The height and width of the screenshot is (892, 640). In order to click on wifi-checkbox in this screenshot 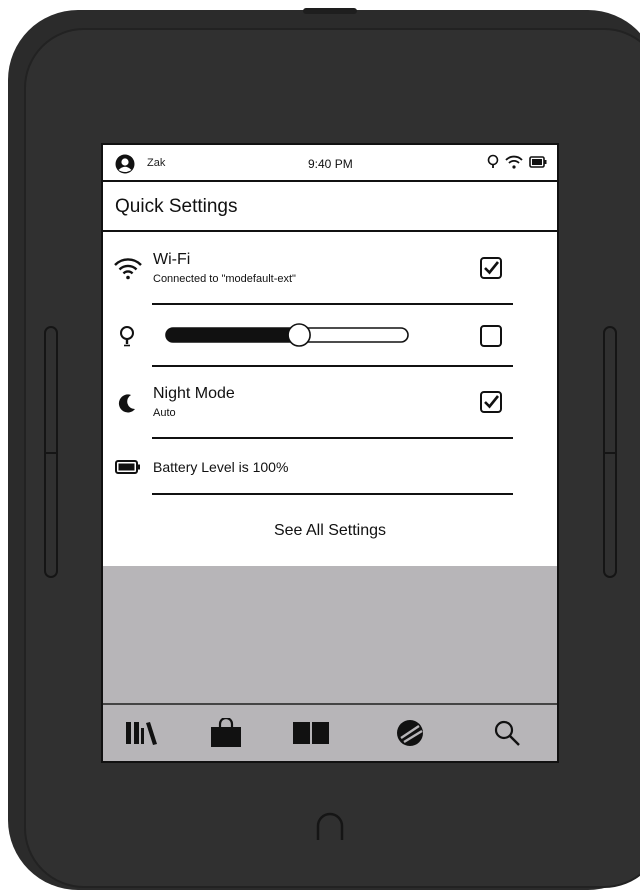, I will do `click(491, 268)`.